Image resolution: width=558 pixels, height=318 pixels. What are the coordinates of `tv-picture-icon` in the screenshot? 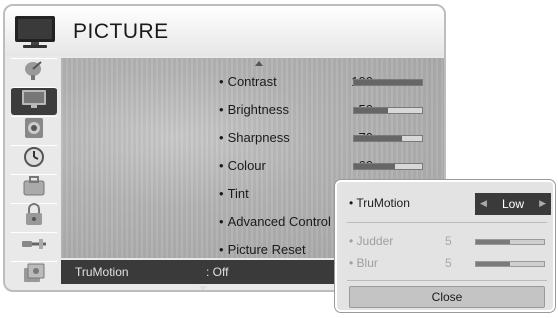 It's located at (34, 101).